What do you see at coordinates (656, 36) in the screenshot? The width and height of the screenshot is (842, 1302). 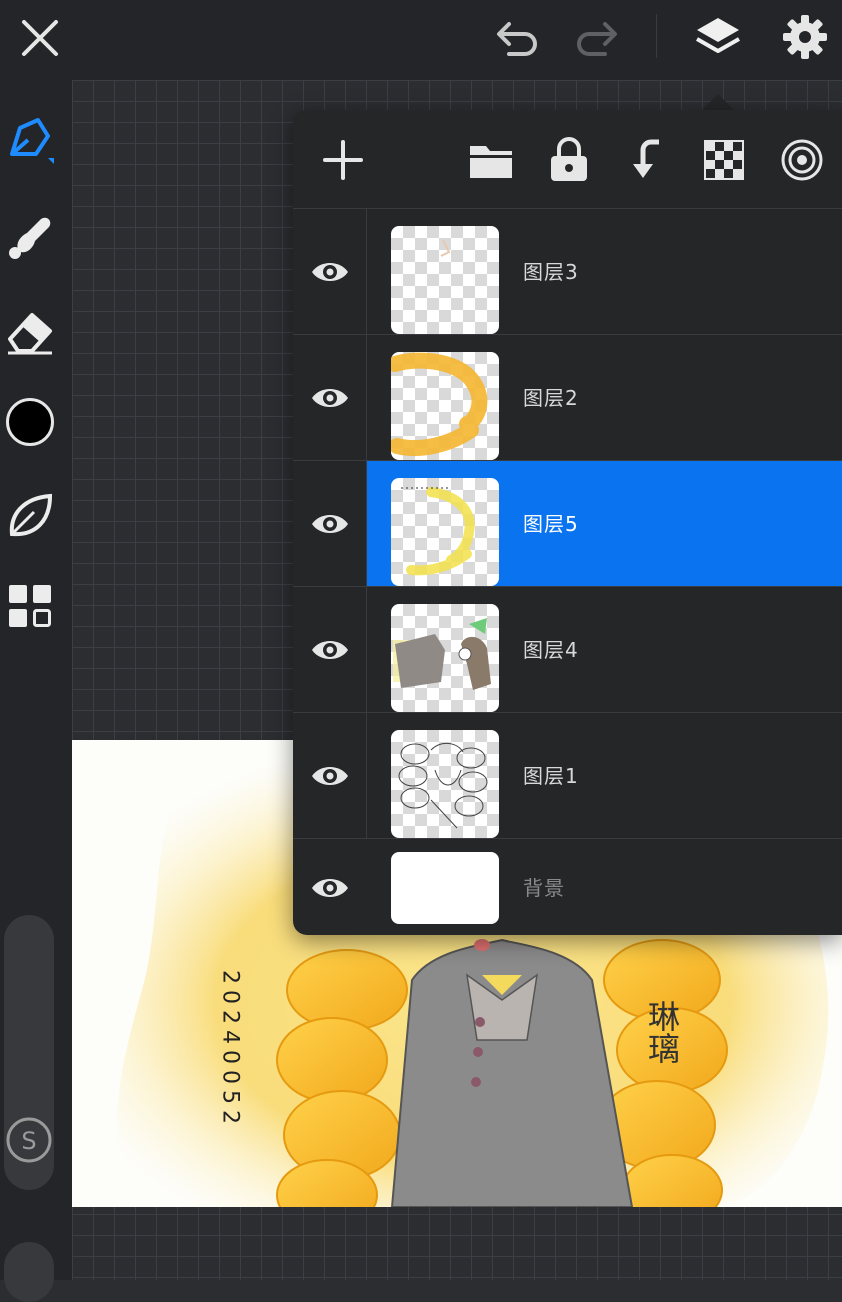 I see `toolbar-divider` at bounding box center [656, 36].